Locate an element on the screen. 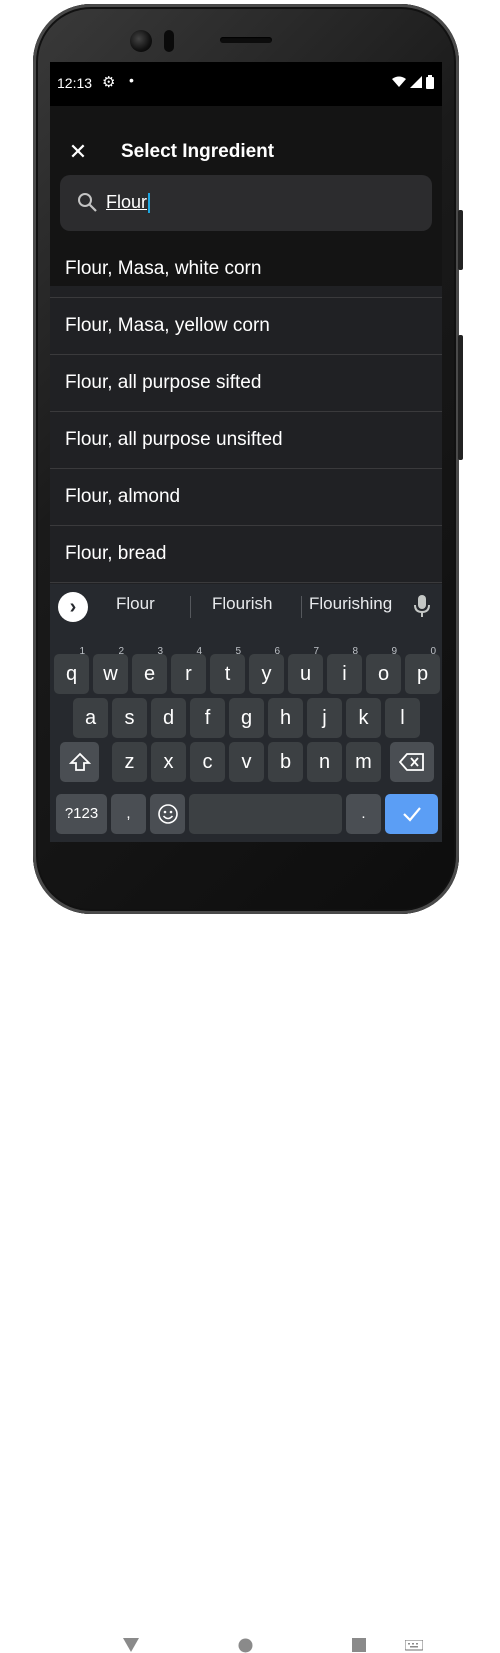 The height and width of the screenshot is (1653, 500). volume-button is located at coordinates (460, 240).